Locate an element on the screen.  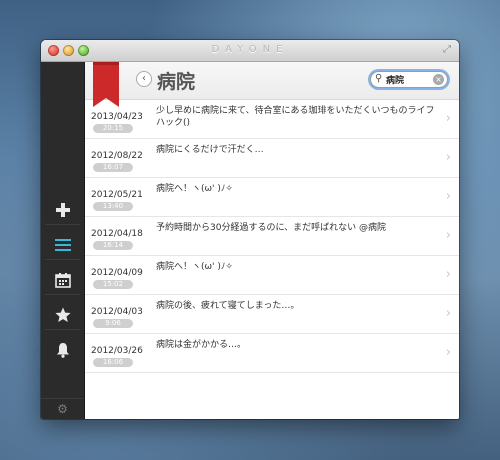
search-input-value: 病院 is located at coordinates (395, 79).